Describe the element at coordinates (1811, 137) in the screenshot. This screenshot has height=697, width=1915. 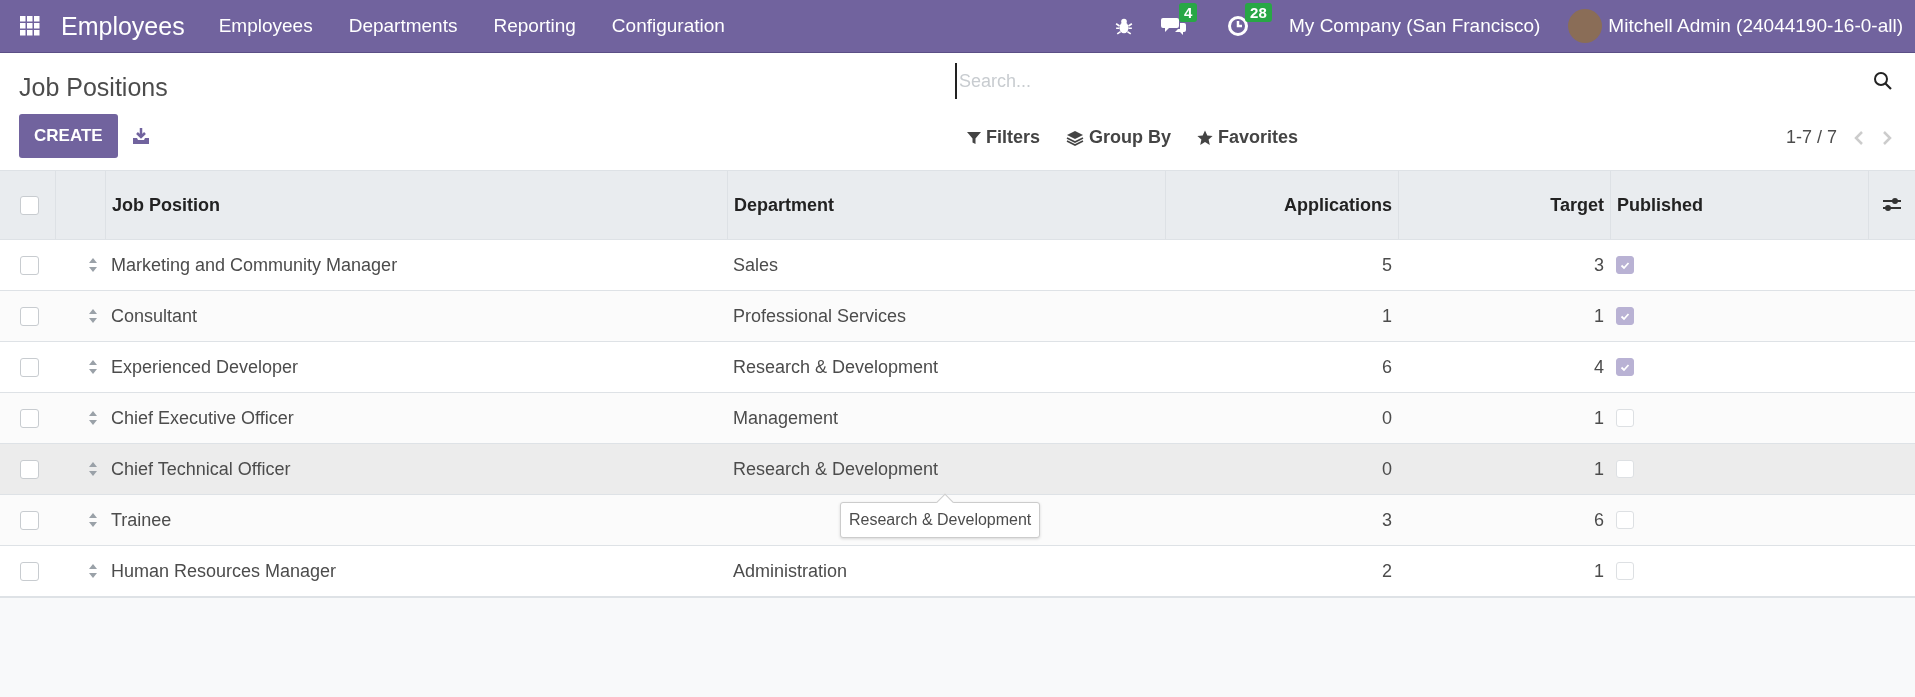
I see `pager-value: 1-7 / 7` at that location.